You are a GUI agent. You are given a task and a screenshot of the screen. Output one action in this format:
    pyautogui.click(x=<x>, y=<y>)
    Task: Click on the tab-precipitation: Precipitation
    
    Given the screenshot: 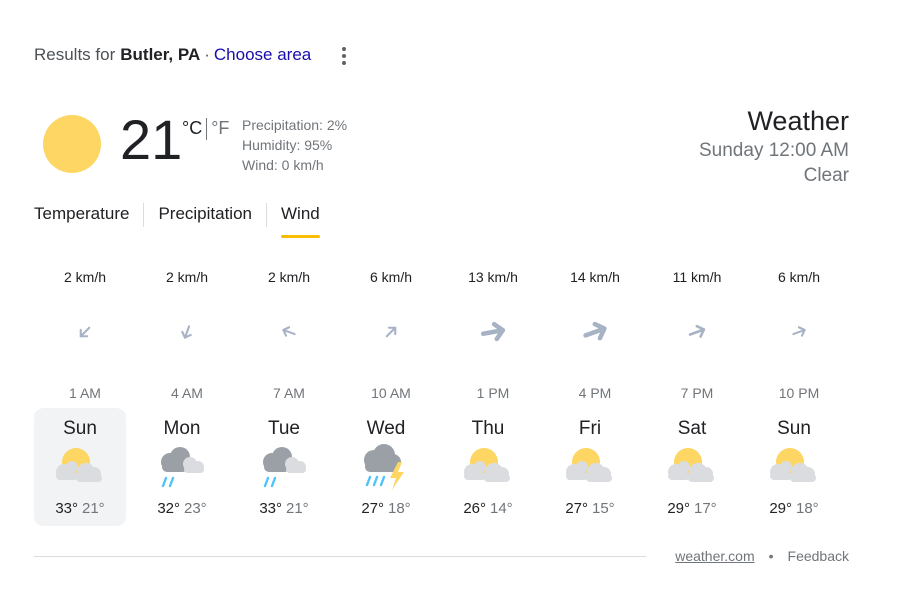 What is the action you would take?
    pyautogui.click(x=205, y=215)
    